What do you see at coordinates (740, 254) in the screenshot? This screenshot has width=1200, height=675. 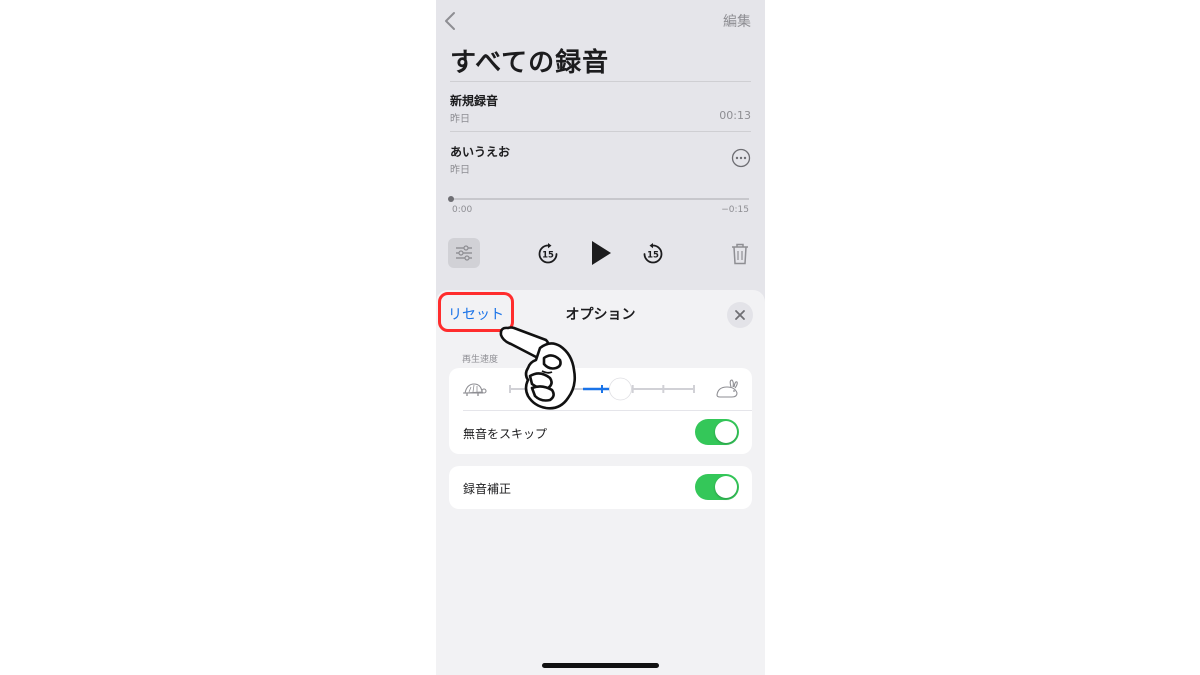 I see `trash-icon` at bounding box center [740, 254].